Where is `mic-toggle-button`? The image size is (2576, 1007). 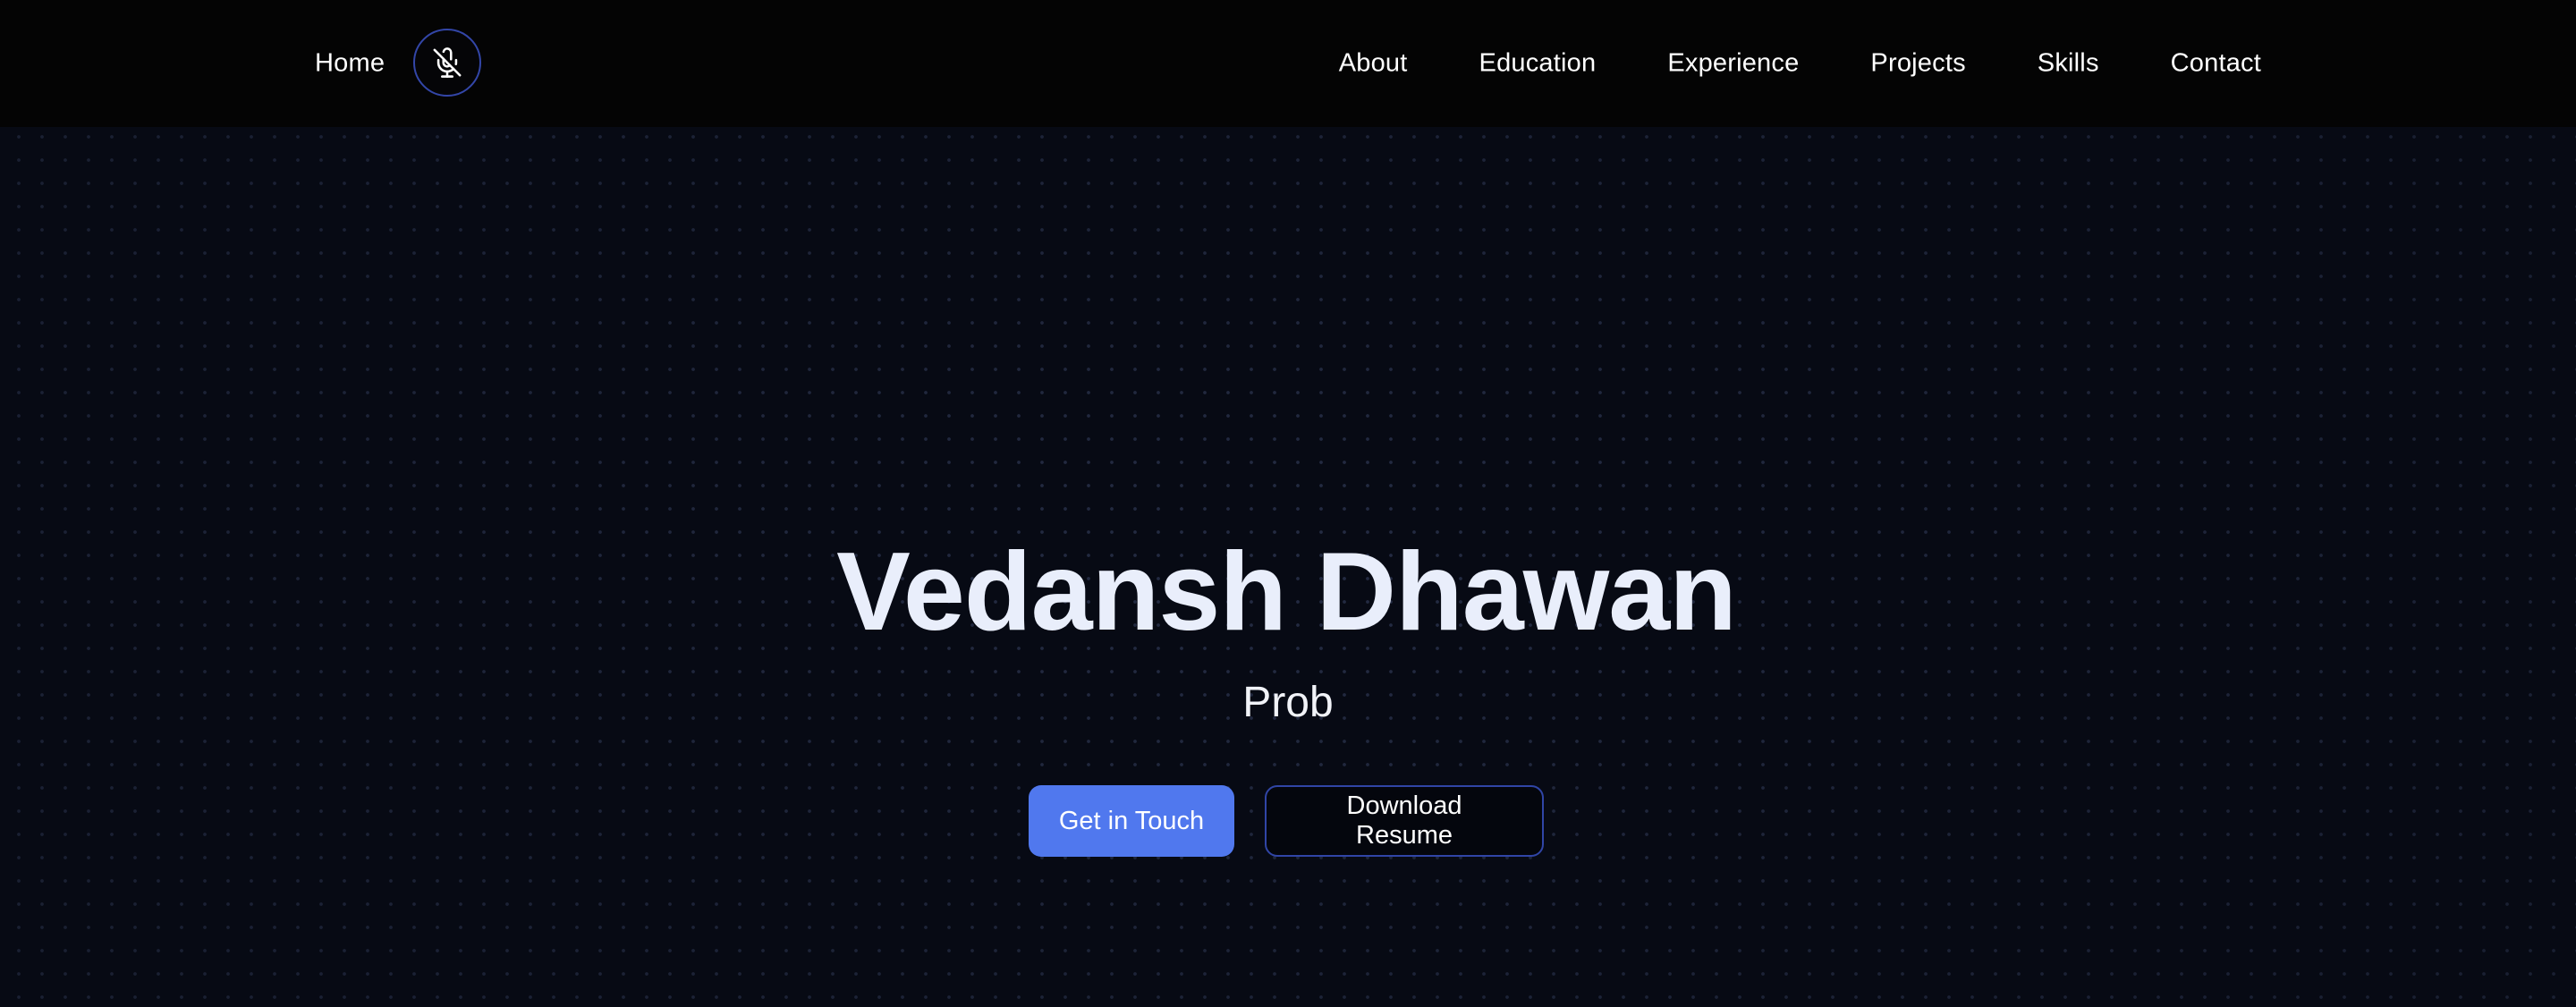
mic-toggle-button is located at coordinates (447, 63).